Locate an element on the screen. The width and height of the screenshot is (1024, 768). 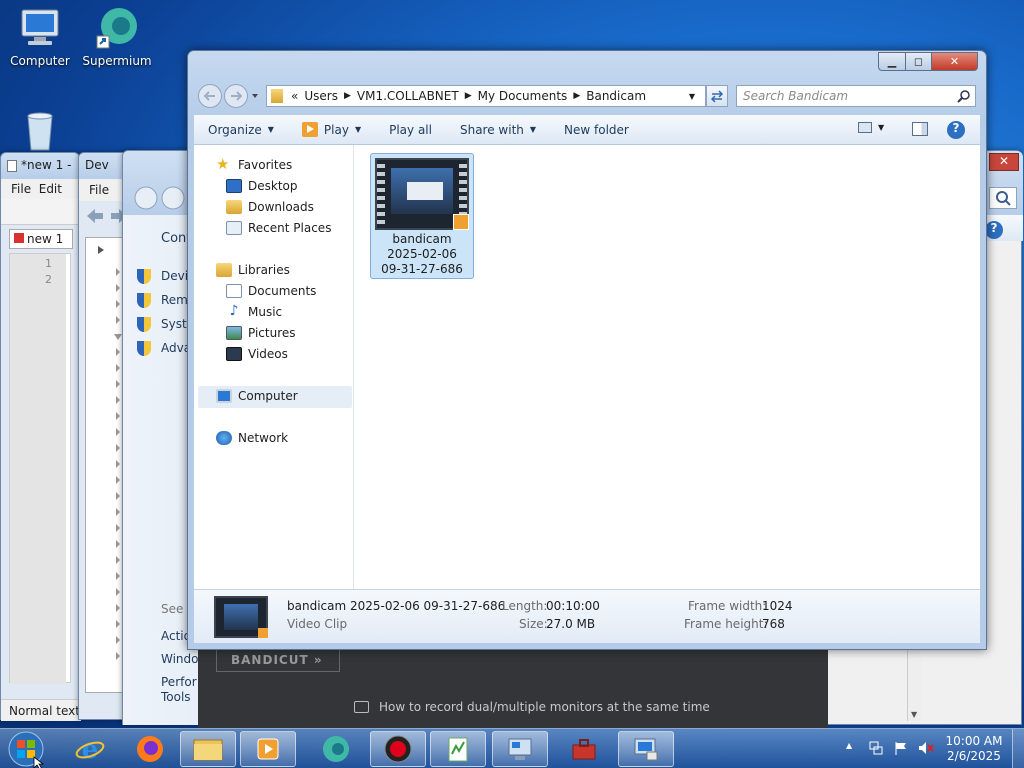
share-with-button: Share with ▼ is located at coordinates (498, 130).